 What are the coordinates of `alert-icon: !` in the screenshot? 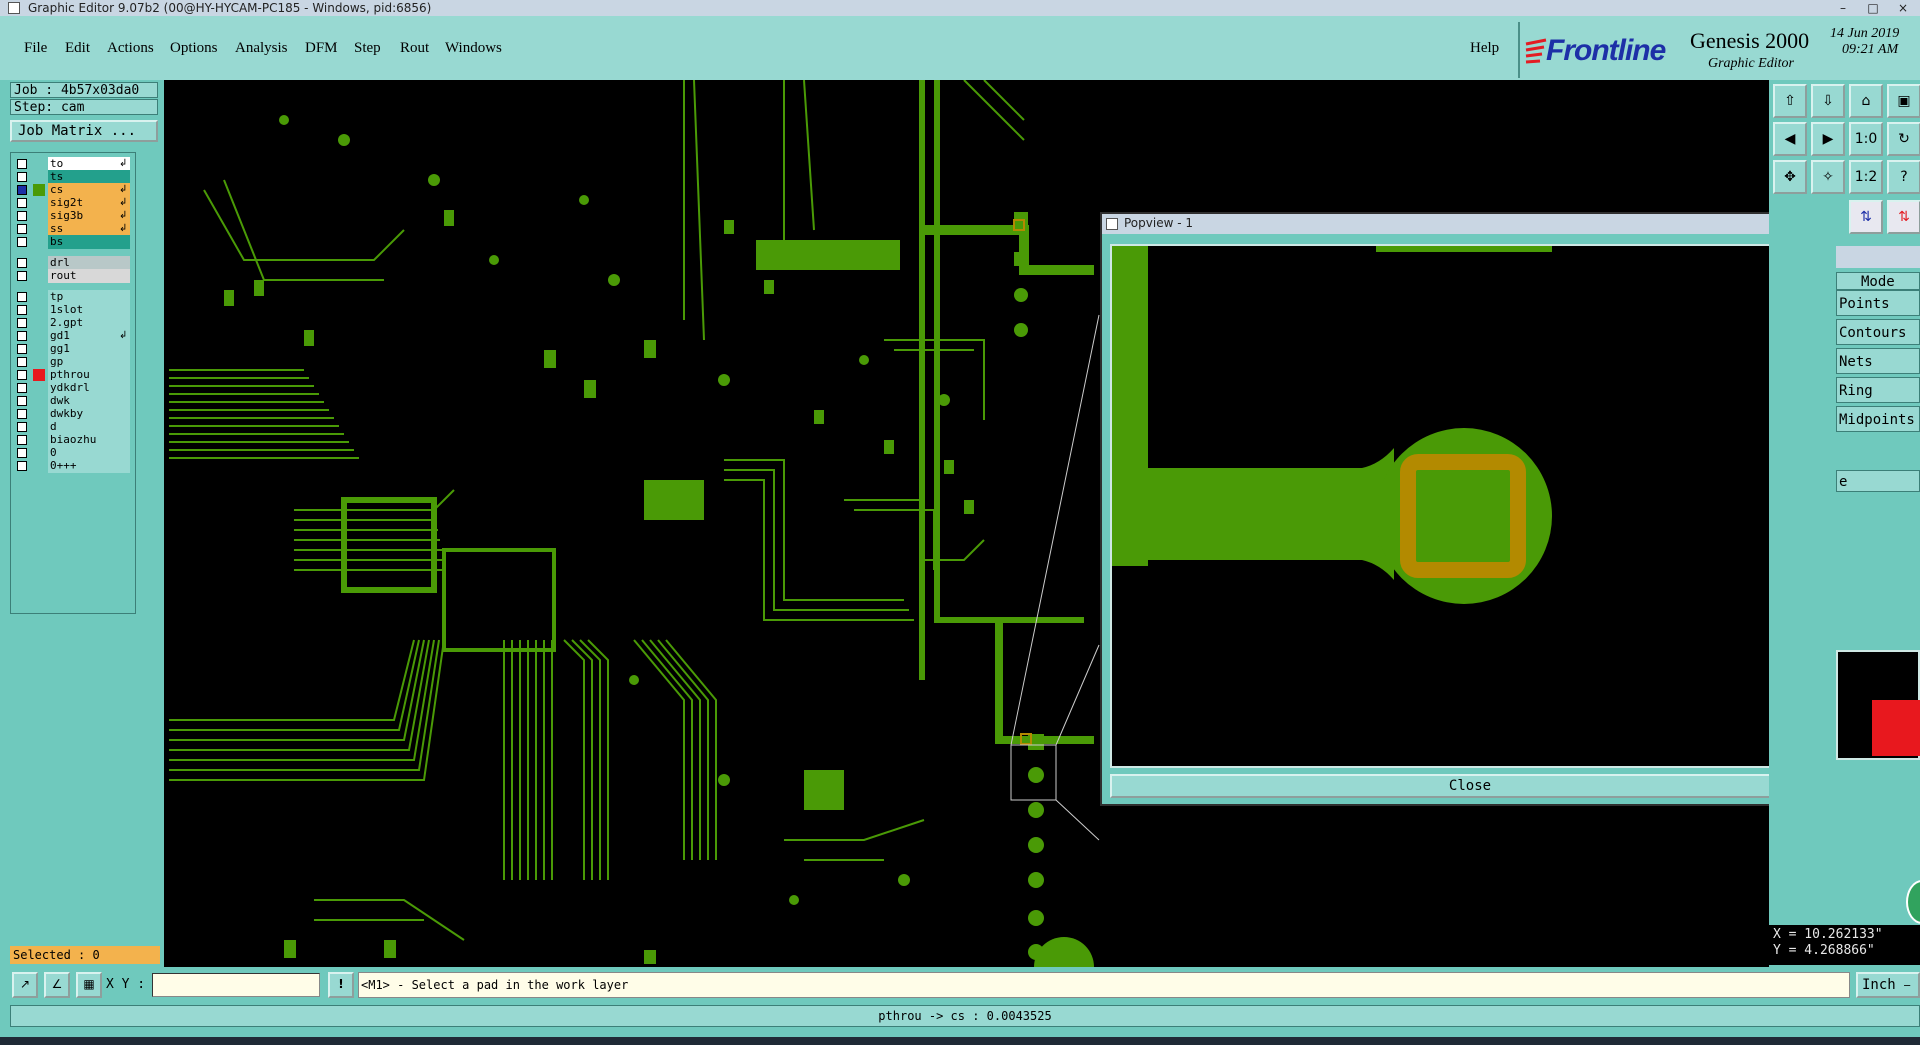 It's located at (341, 985).